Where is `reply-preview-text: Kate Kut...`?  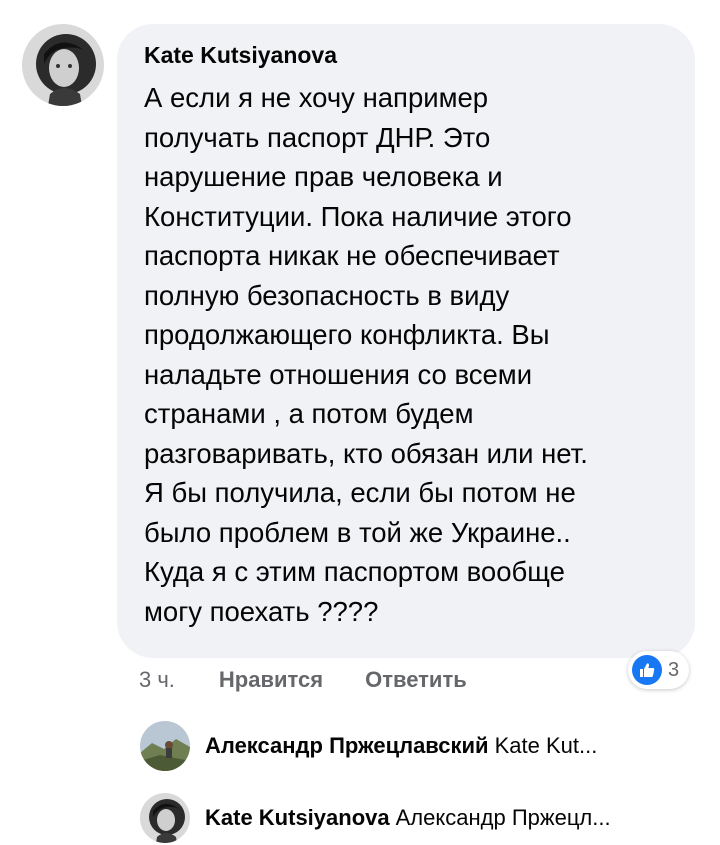 reply-preview-text: Kate Kut... is located at coordinates (546, 745).